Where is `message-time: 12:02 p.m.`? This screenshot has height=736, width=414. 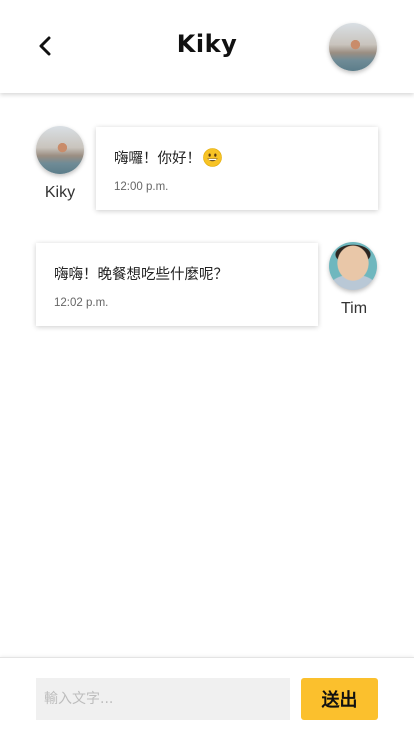
message-time: 12:02 p.m. is located at coordinates (81, 303).